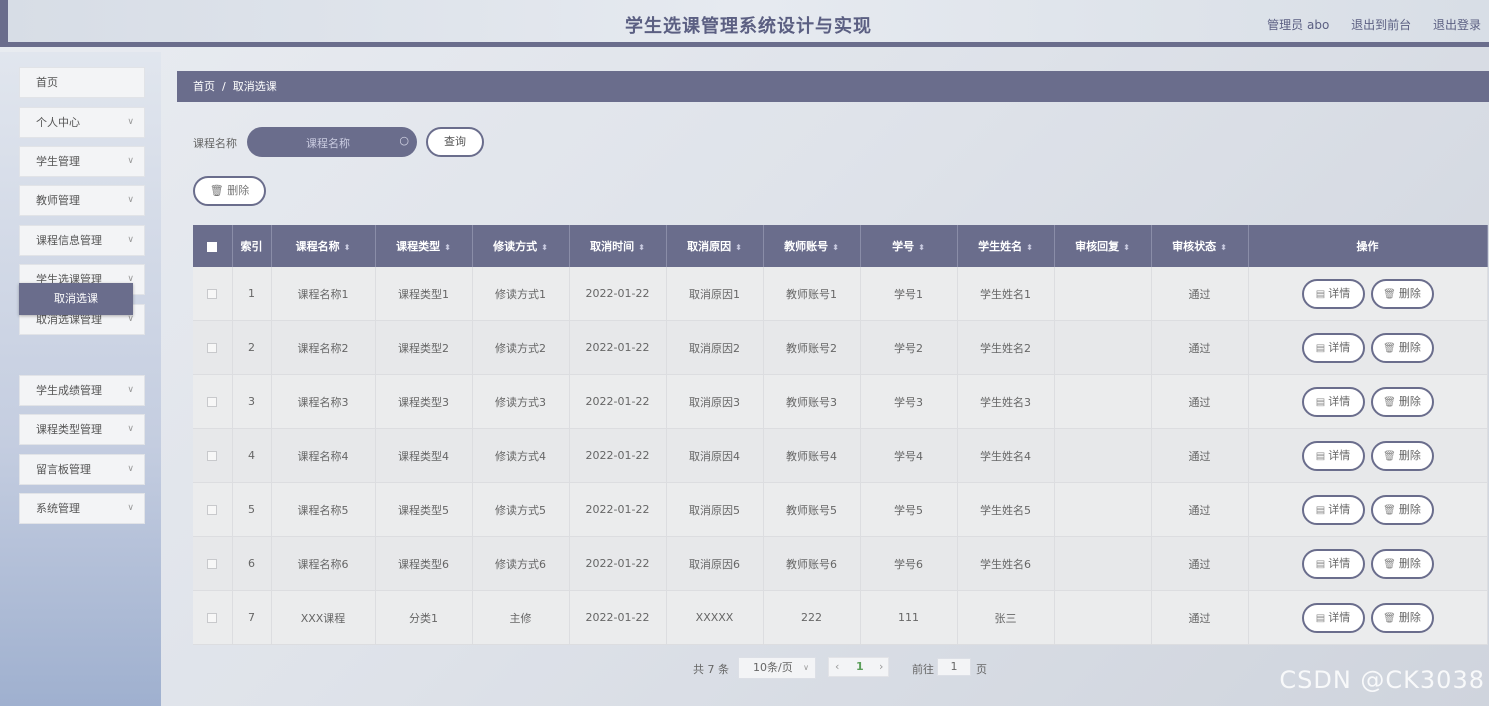 The height and width of the screenshot is (706, 1489). Describe the element at coordinates (82, 429) in the screenshot. I see `sidebar-item-8: 课程类型管理 ∨` at that location.